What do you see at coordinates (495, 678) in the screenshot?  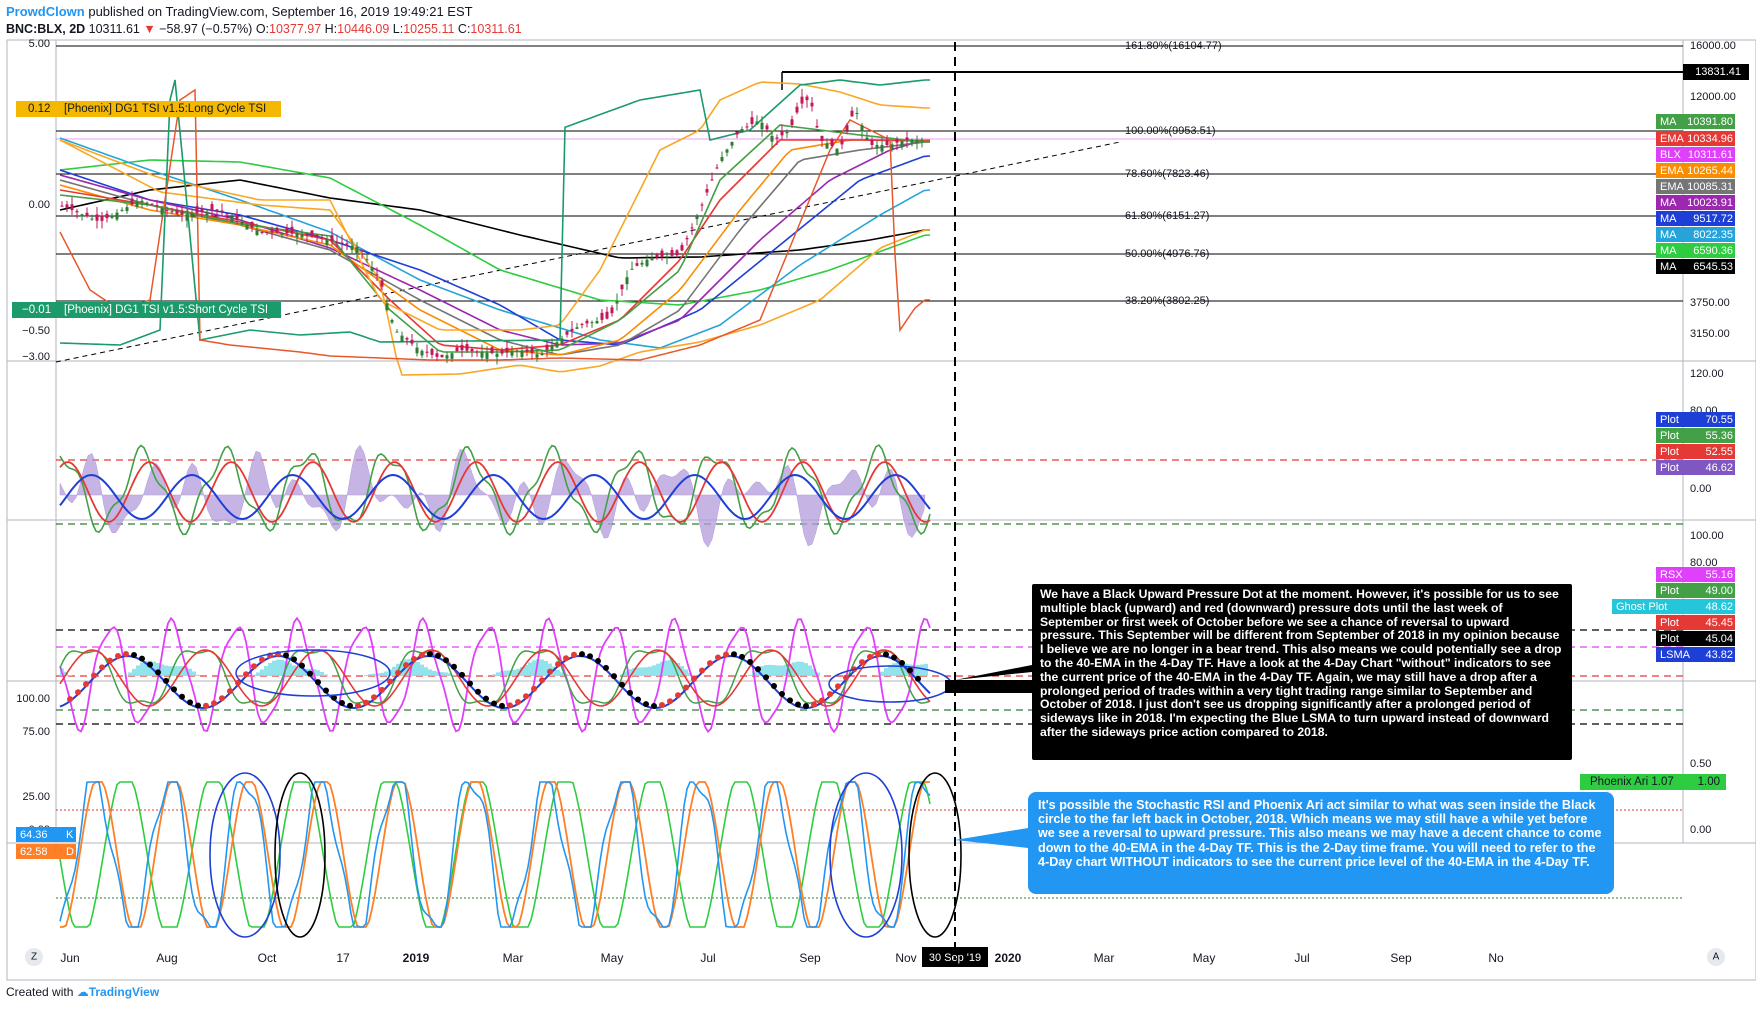 I see `rsx-red-line` at bounding box center [495, 678].